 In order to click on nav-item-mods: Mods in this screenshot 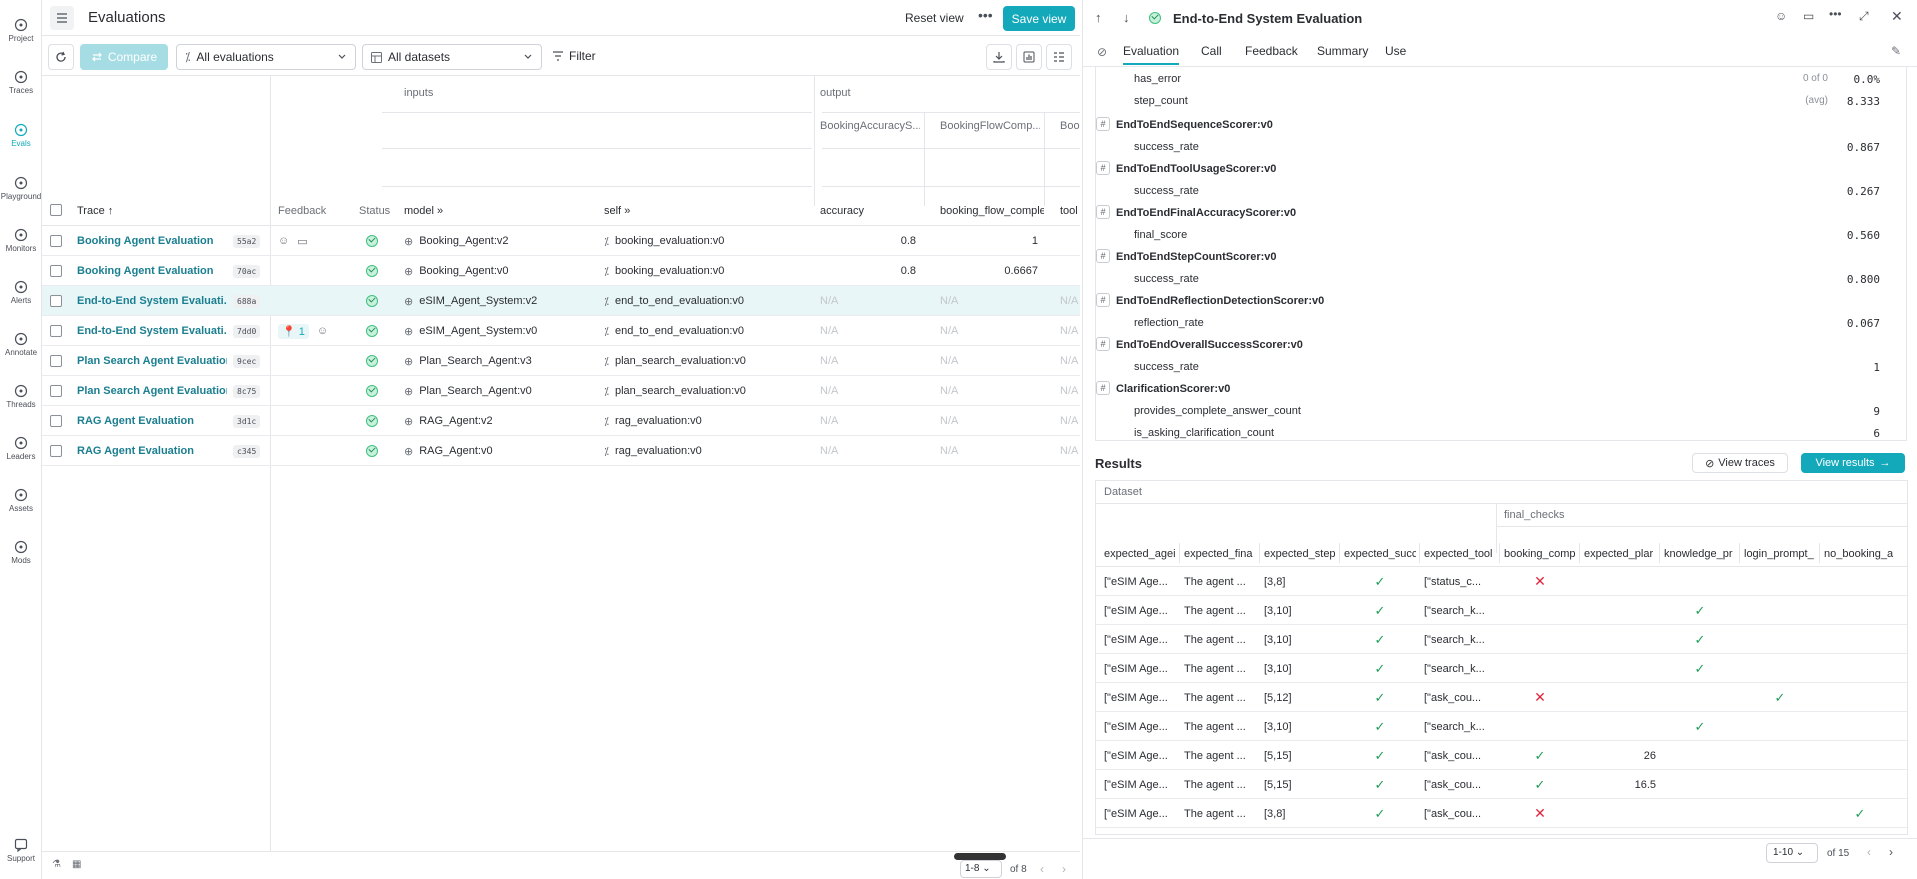, I will do `click(21, 552)`.